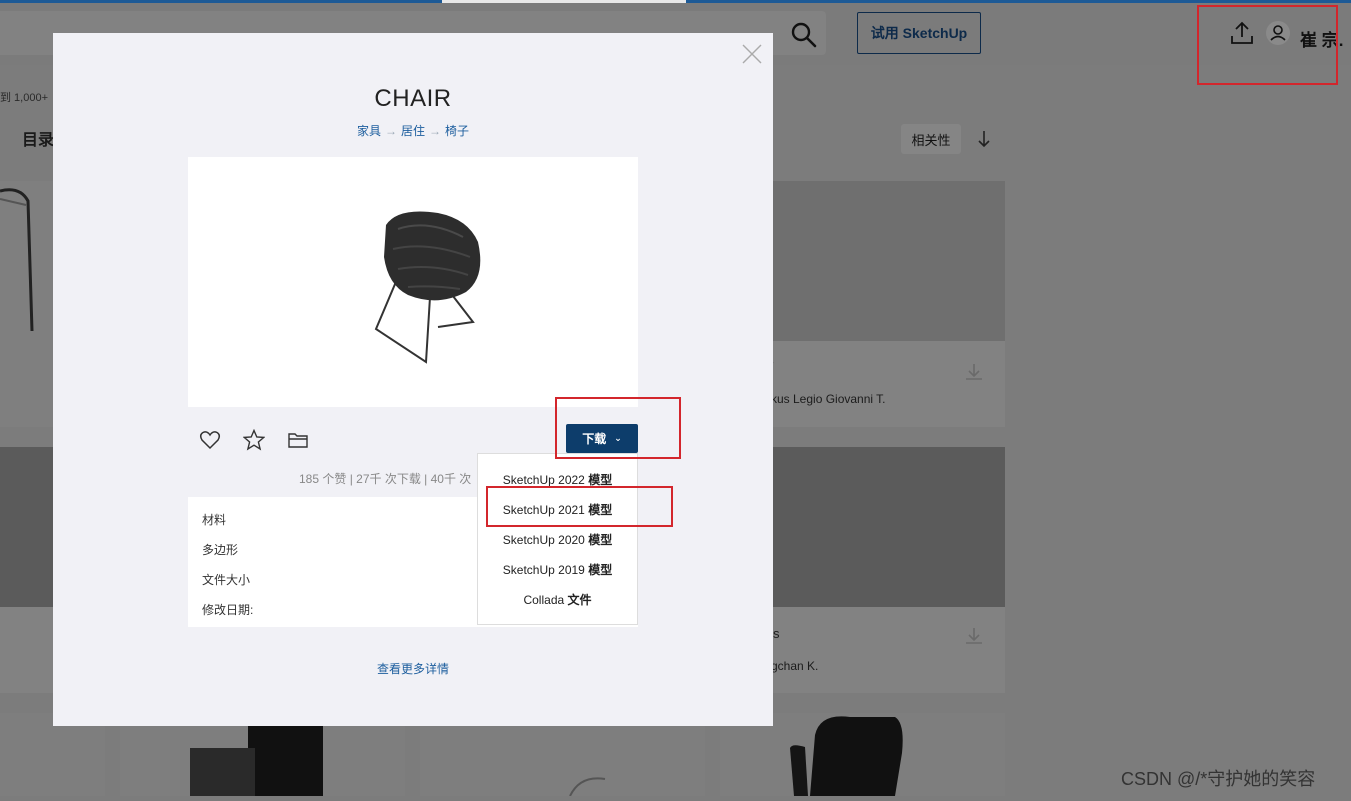 The image size is (1351, 801). I want to click on search-icon, so click(804, 35).